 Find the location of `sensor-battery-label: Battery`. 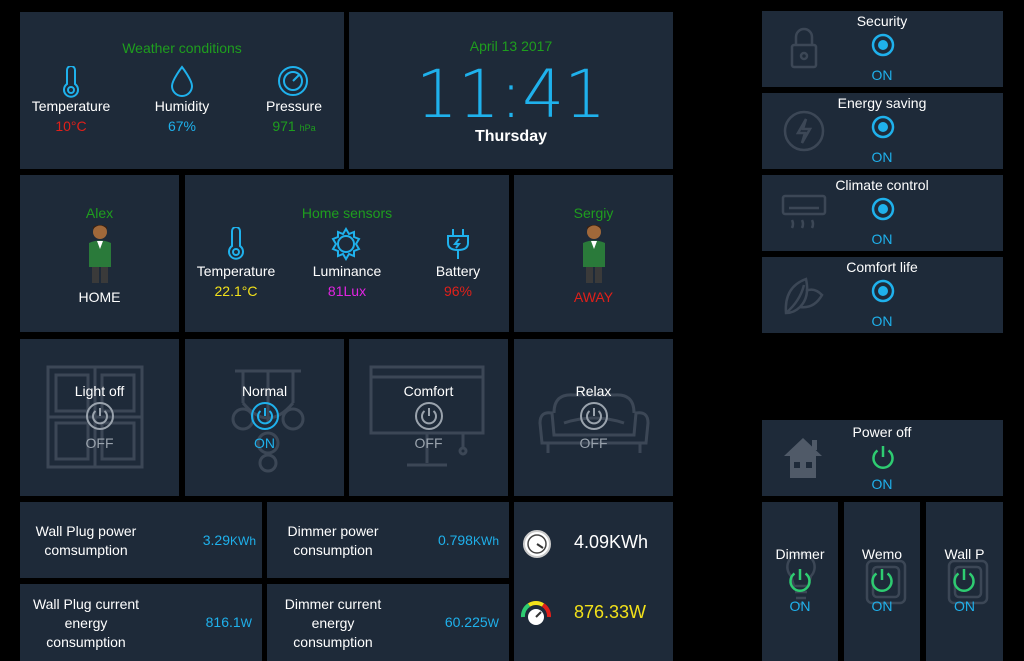

sensor-battery-label: Battery is located at coordinates (458, 271).